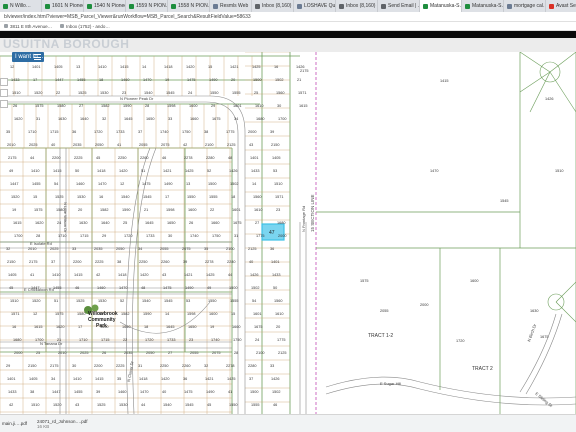  I want to click on parcel-number: 43, so click(164, 275).